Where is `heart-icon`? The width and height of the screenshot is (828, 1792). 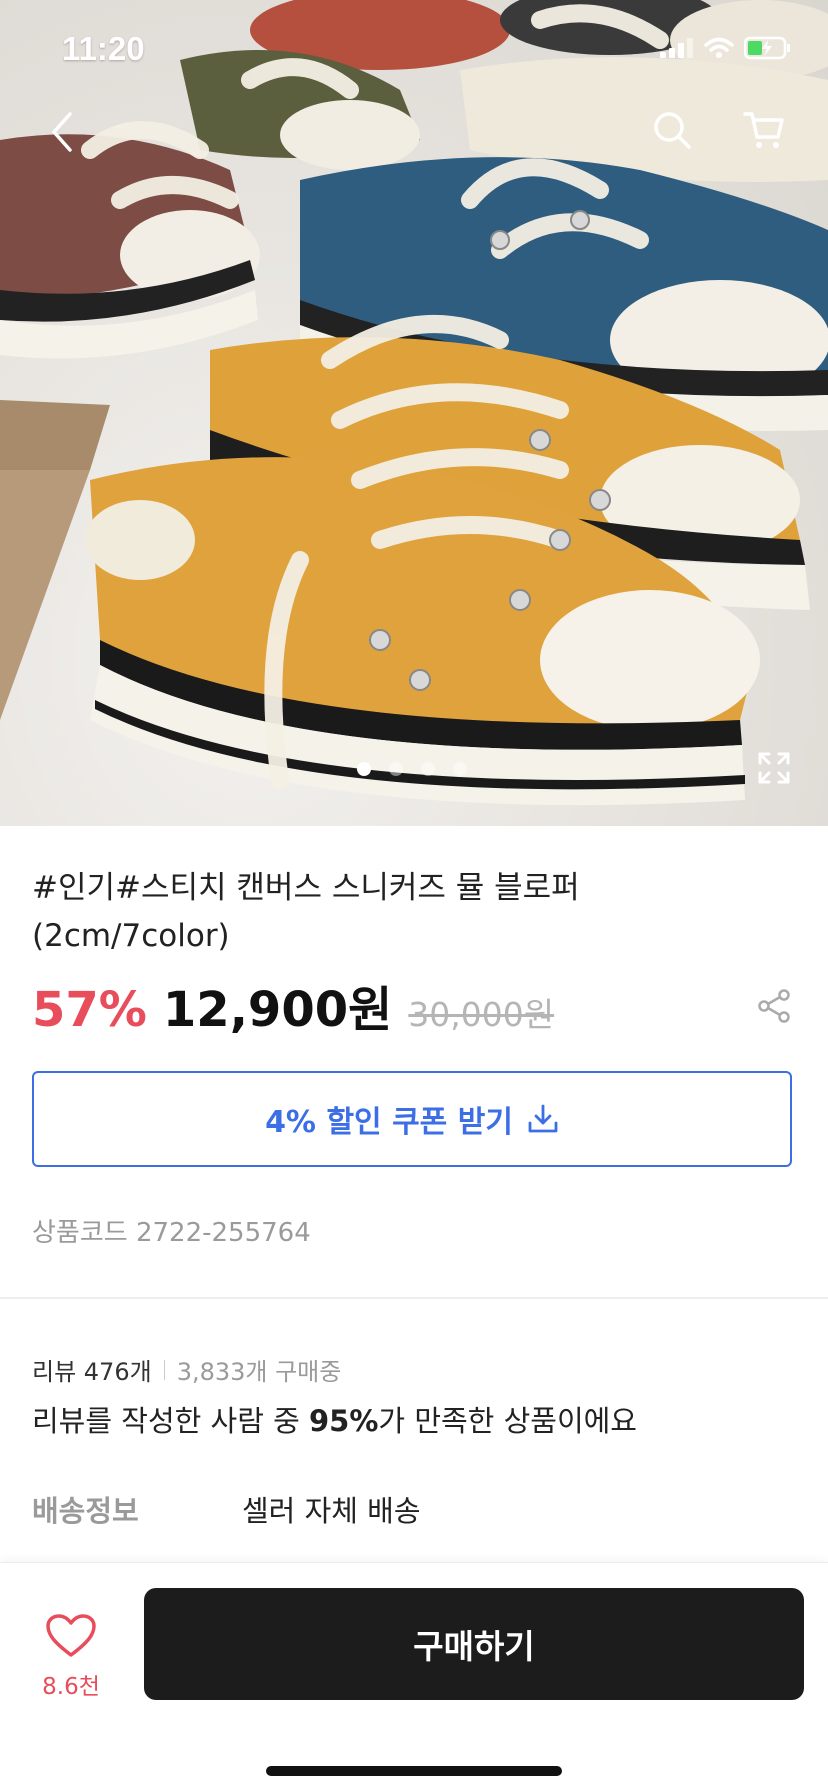 heart-icon is located at coordinates (71, 1635).